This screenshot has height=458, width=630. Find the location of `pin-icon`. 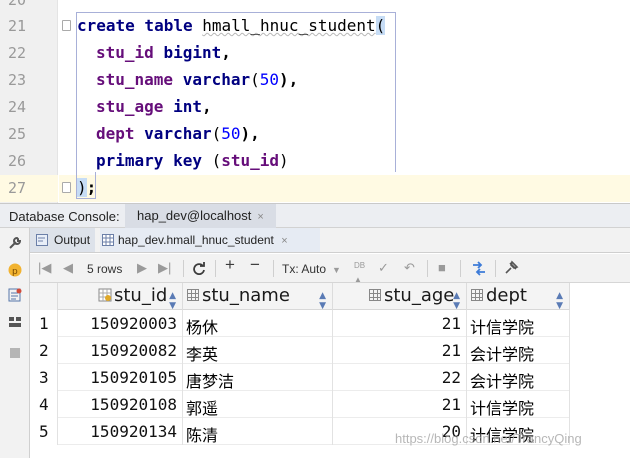

pin-icon is located at coordinates (511, 267).